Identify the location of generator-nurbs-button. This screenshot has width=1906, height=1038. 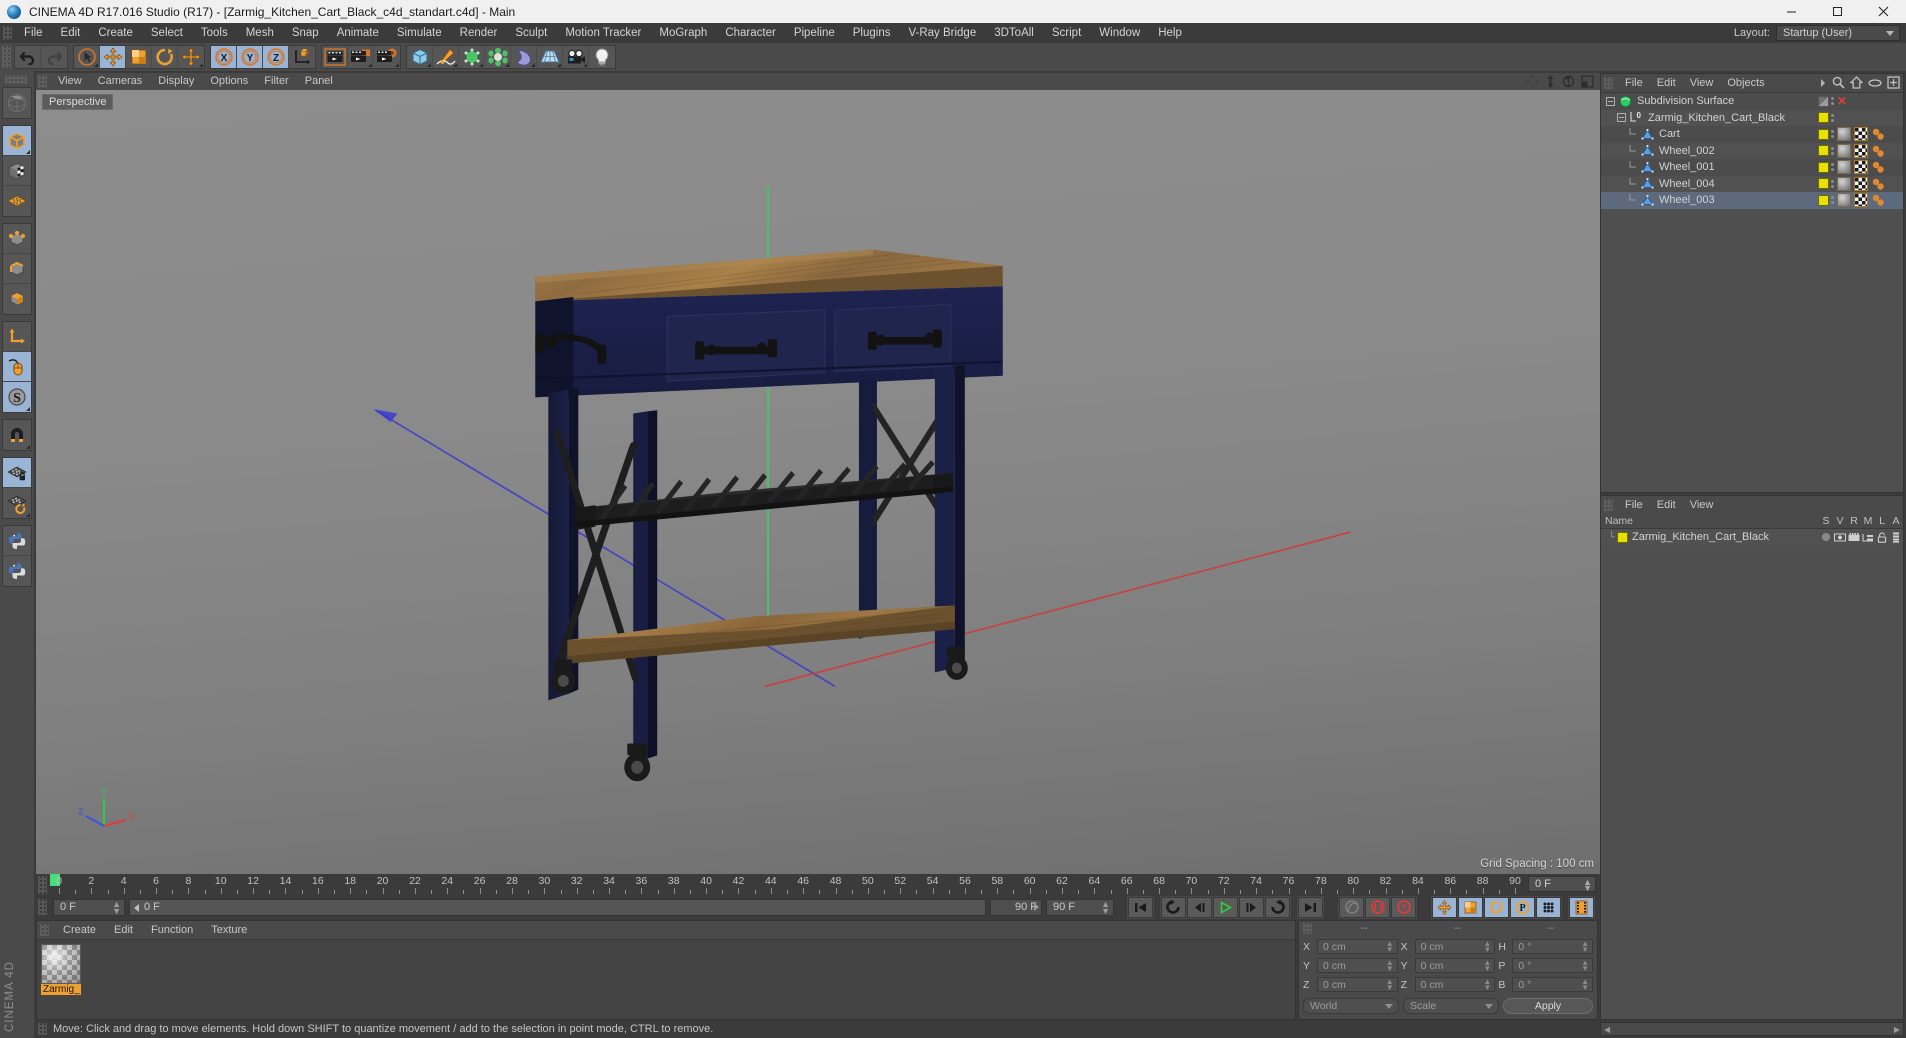
(472, 57).